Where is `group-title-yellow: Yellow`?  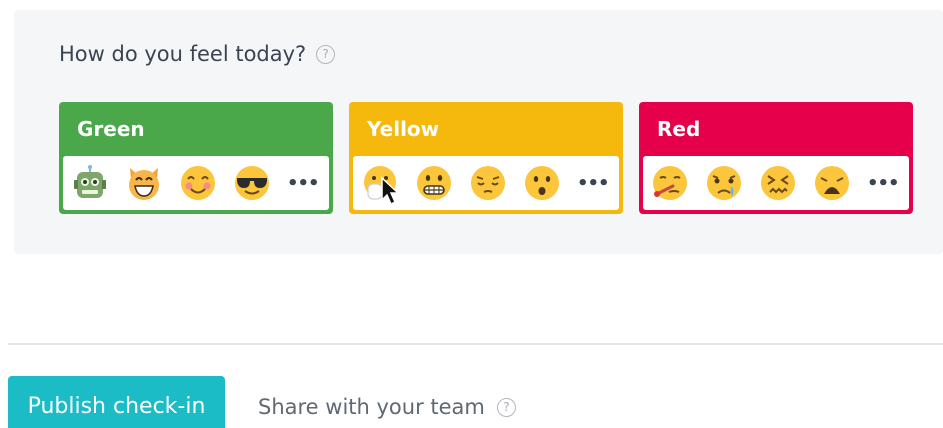
group-title-yellow: Yellow is located at coordinates (403, 129).